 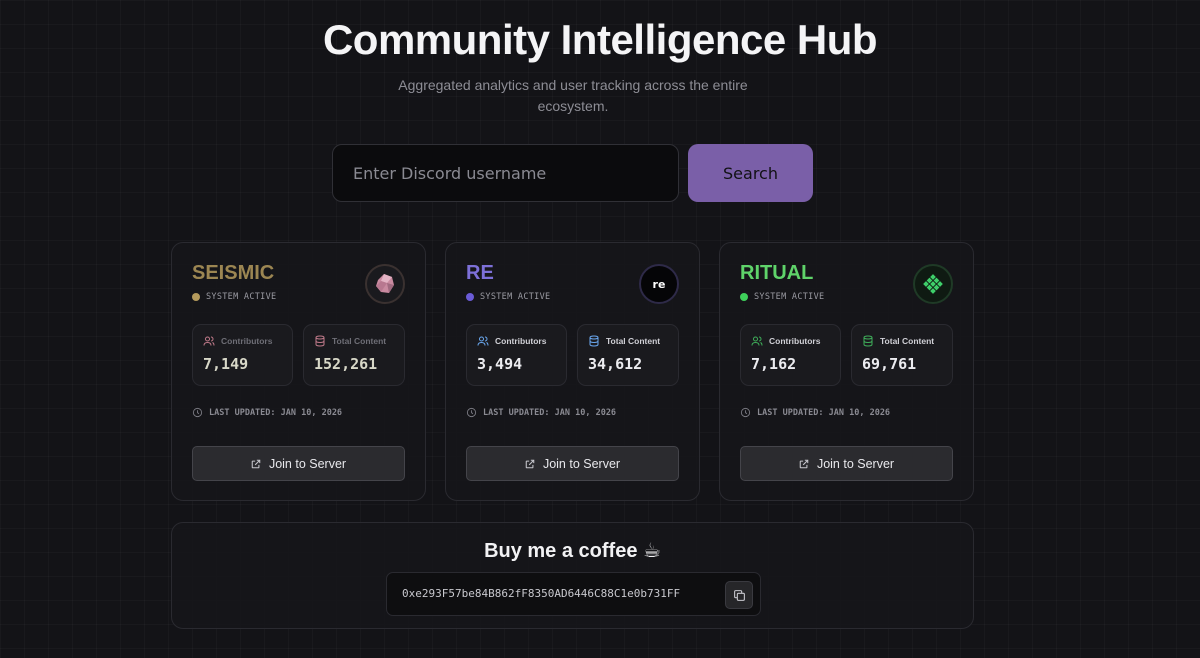 I want to click on pink-crystal-icon, so click(x=385, y=284).